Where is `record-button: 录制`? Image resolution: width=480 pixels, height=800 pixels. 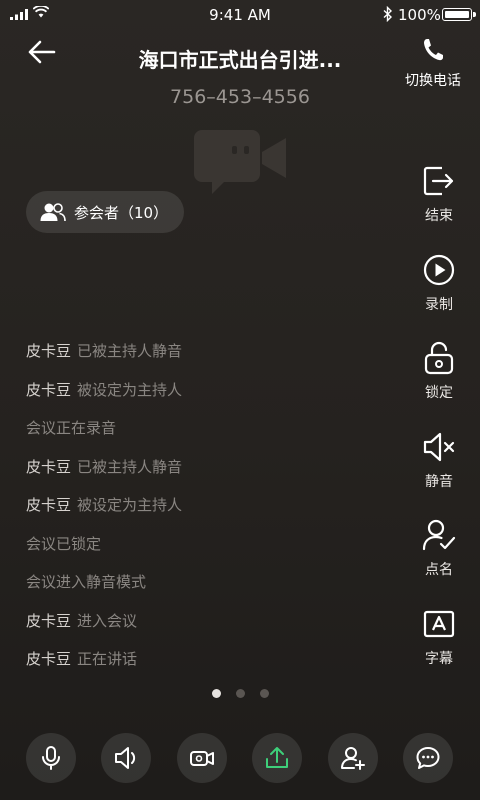 record-button: 录制 is located at coordinates (439, 297).